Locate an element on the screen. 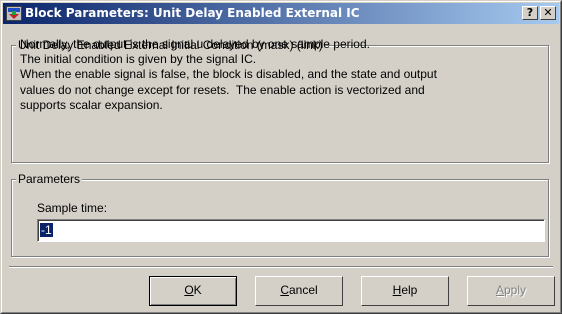  apply-mnemonic: A is located at coordinates (499, 290).